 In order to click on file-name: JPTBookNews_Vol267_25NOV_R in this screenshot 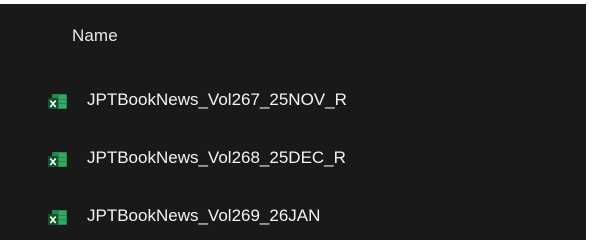, I will do `click(217, 99)`.